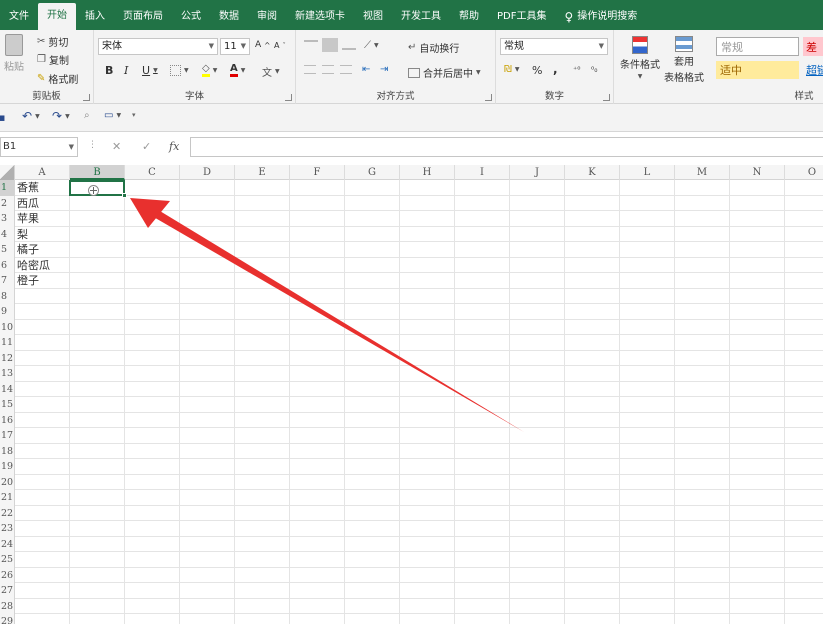  What do you see at coordinates (7, 591) in the screenshot?
I see `row-header: 27` at bounding box center [7, 591].